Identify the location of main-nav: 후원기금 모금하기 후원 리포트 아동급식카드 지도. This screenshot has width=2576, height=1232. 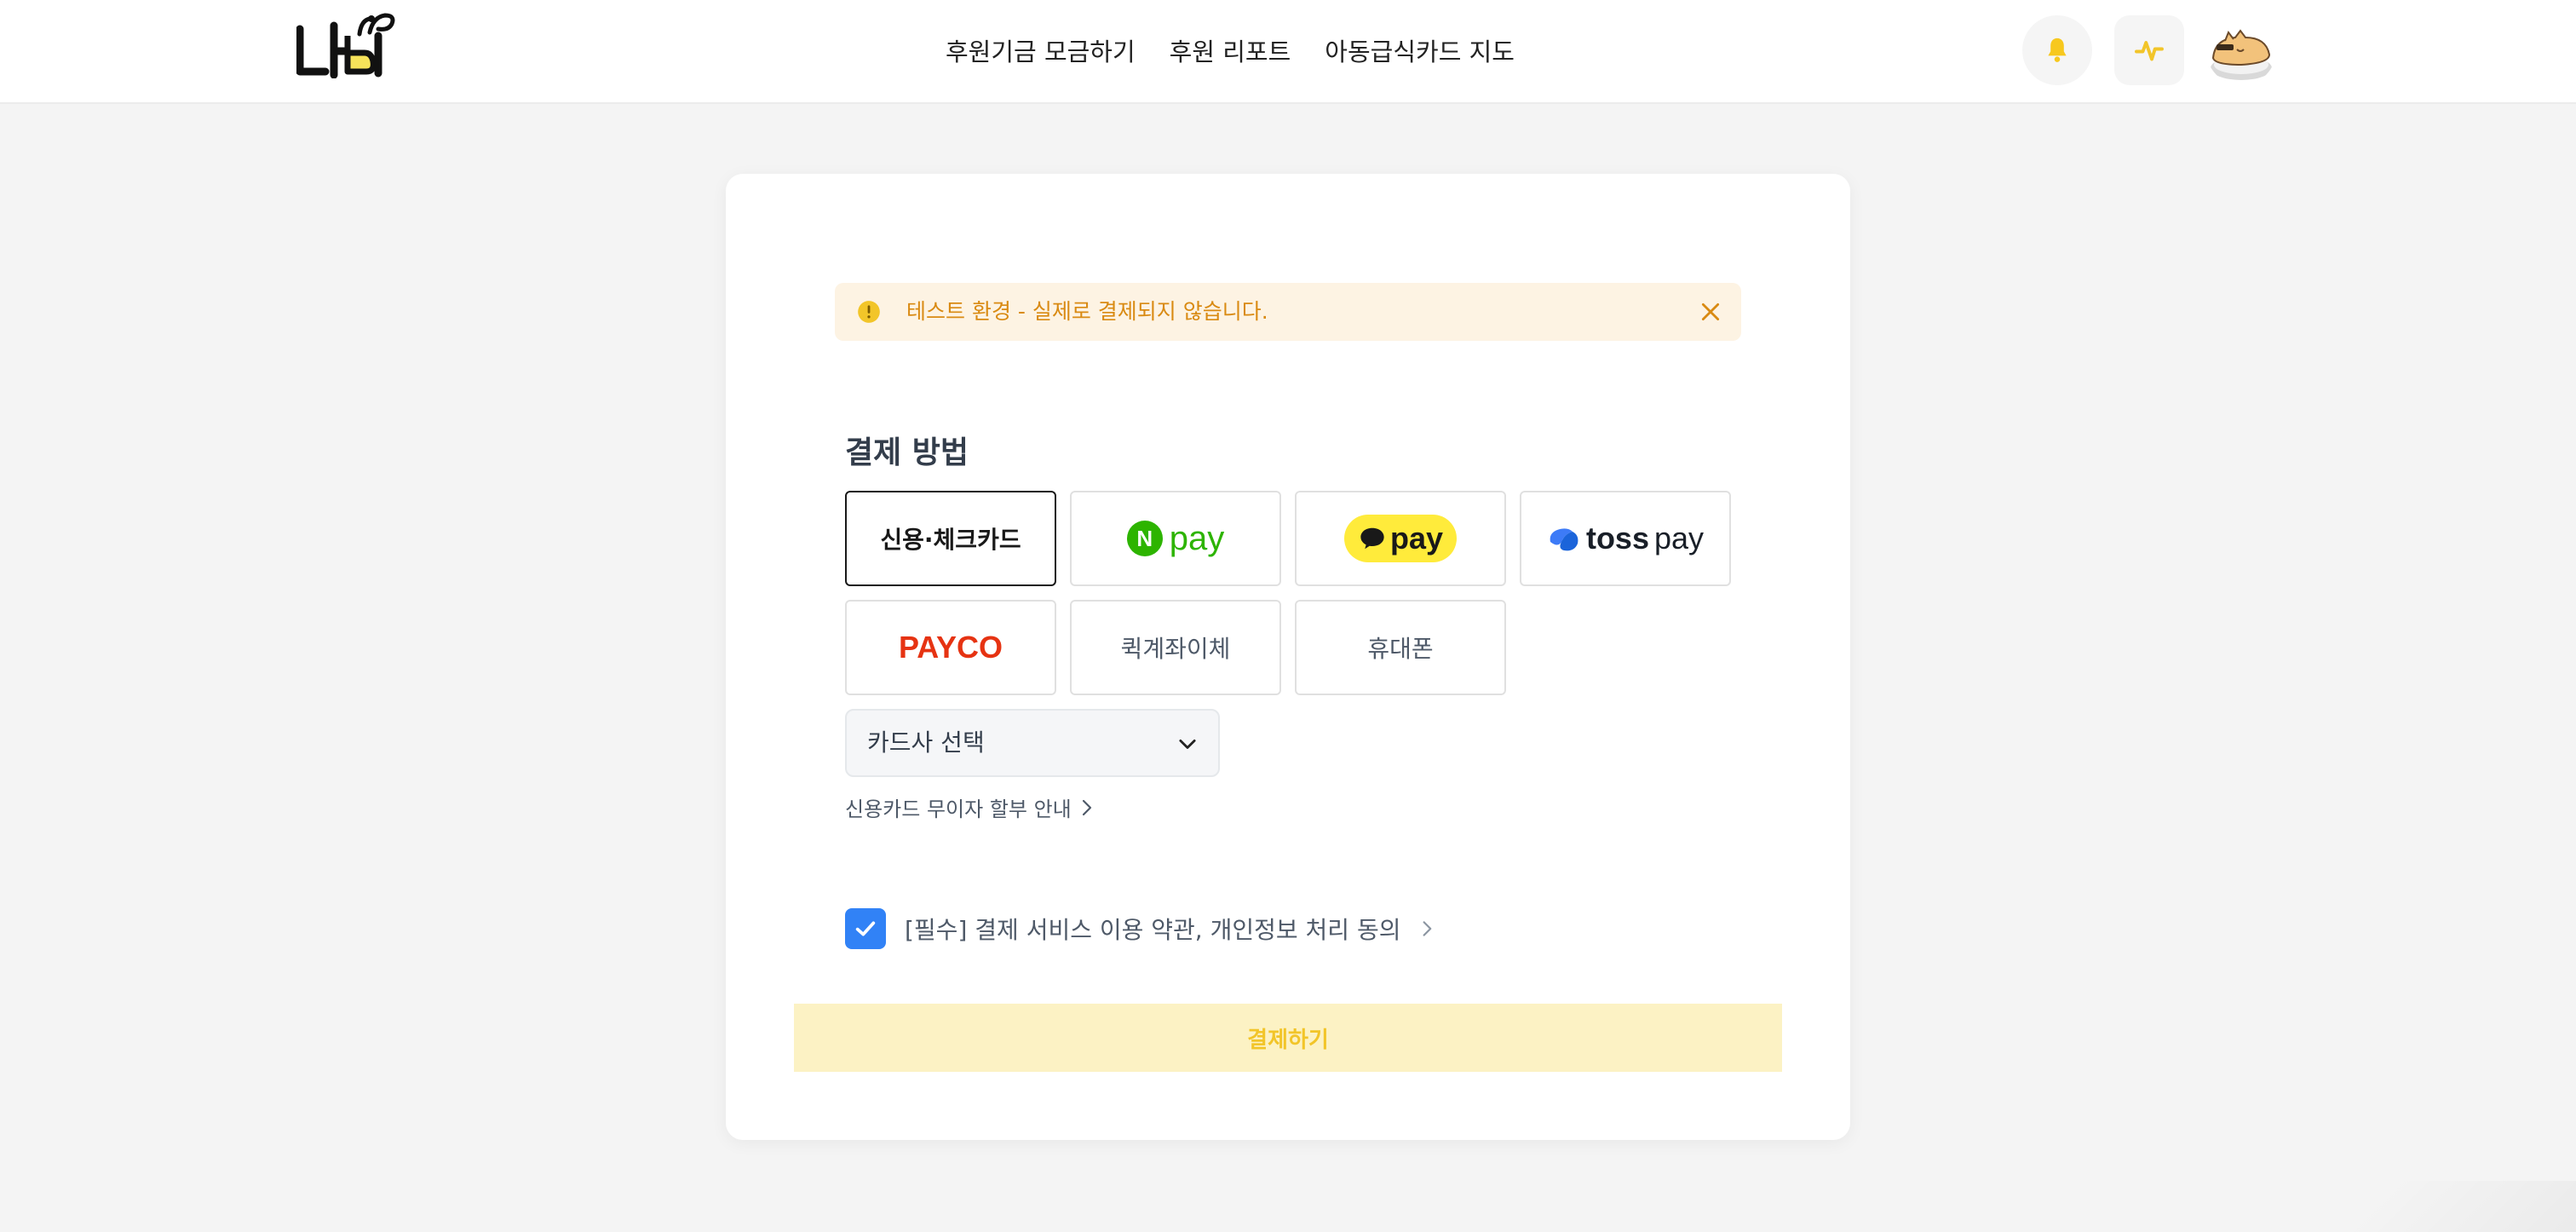
(1231, 50).